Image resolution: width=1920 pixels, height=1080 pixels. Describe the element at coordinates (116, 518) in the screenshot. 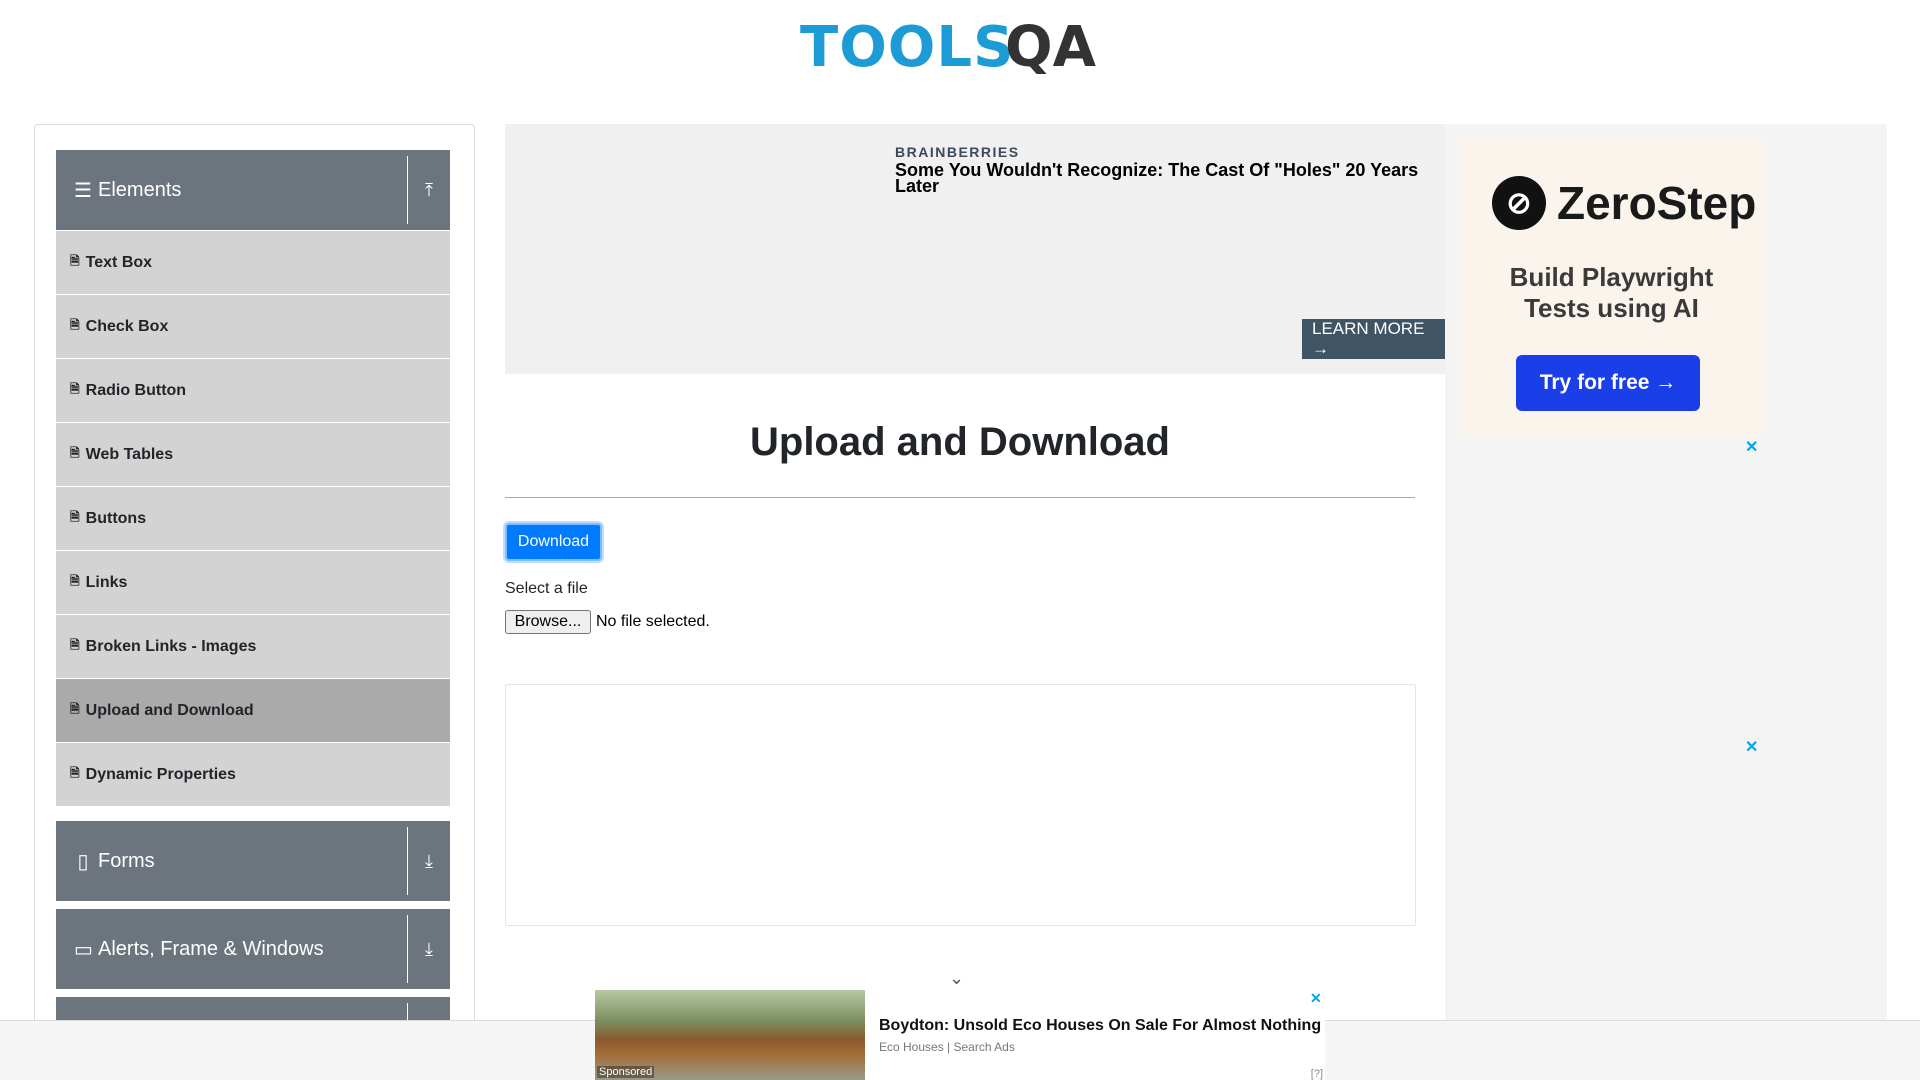

I see `sidebar-item-label: Buttons` at that location.